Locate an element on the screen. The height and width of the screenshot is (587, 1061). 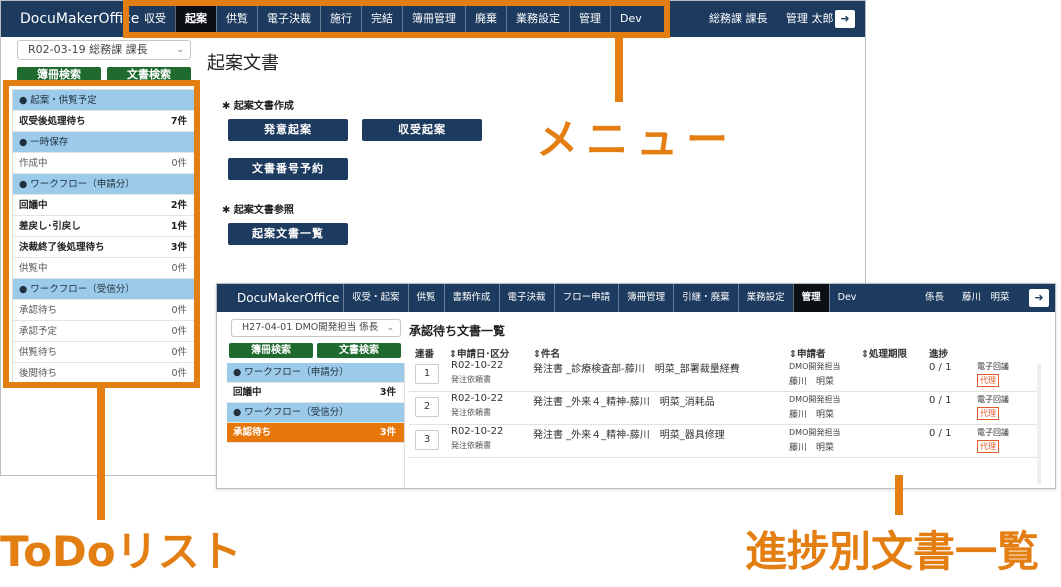
section-create-title: ✱ 起案文書作成 is located at coordinates (258, 106).